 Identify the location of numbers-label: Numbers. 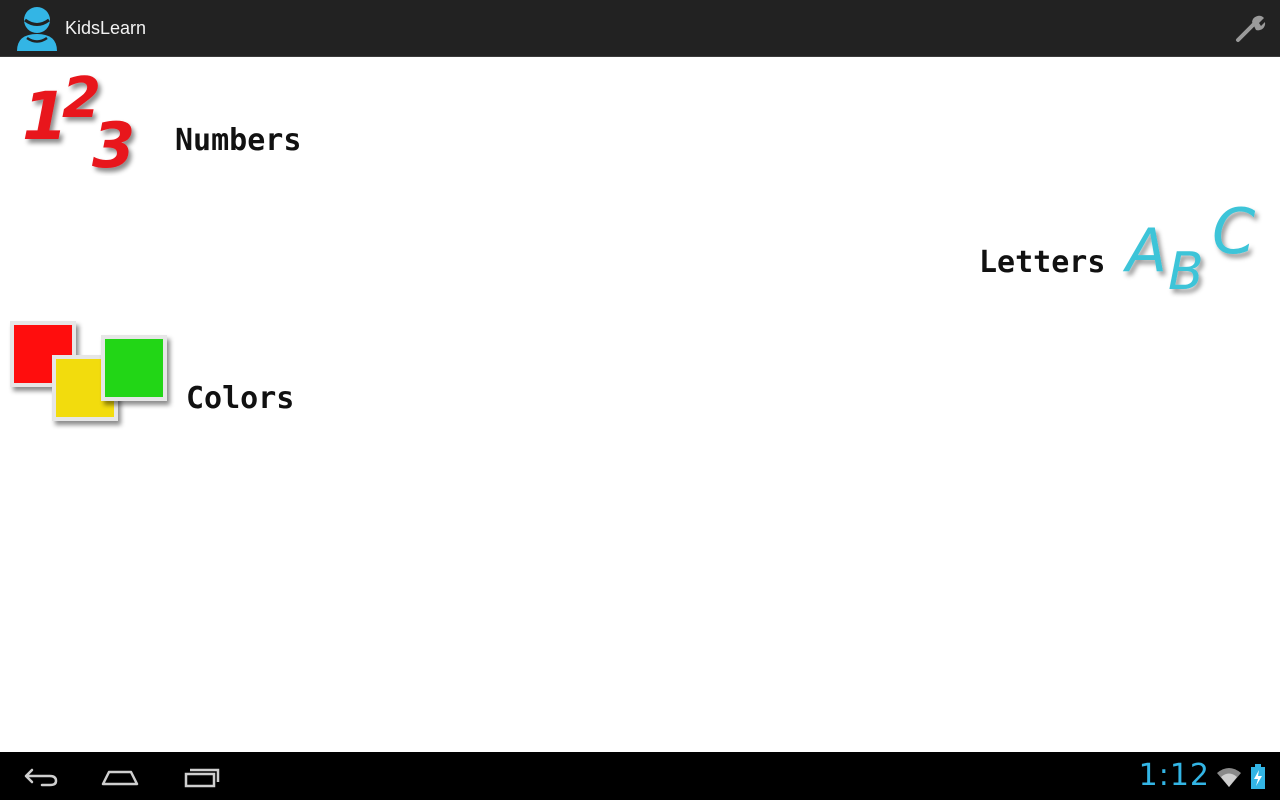
(238, 140).